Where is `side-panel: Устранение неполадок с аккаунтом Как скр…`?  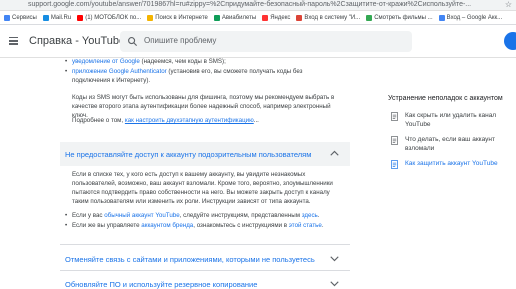
side-panel: Устранение неполадок с аккаунтом Как скр… is located at coordinates (452, 134).